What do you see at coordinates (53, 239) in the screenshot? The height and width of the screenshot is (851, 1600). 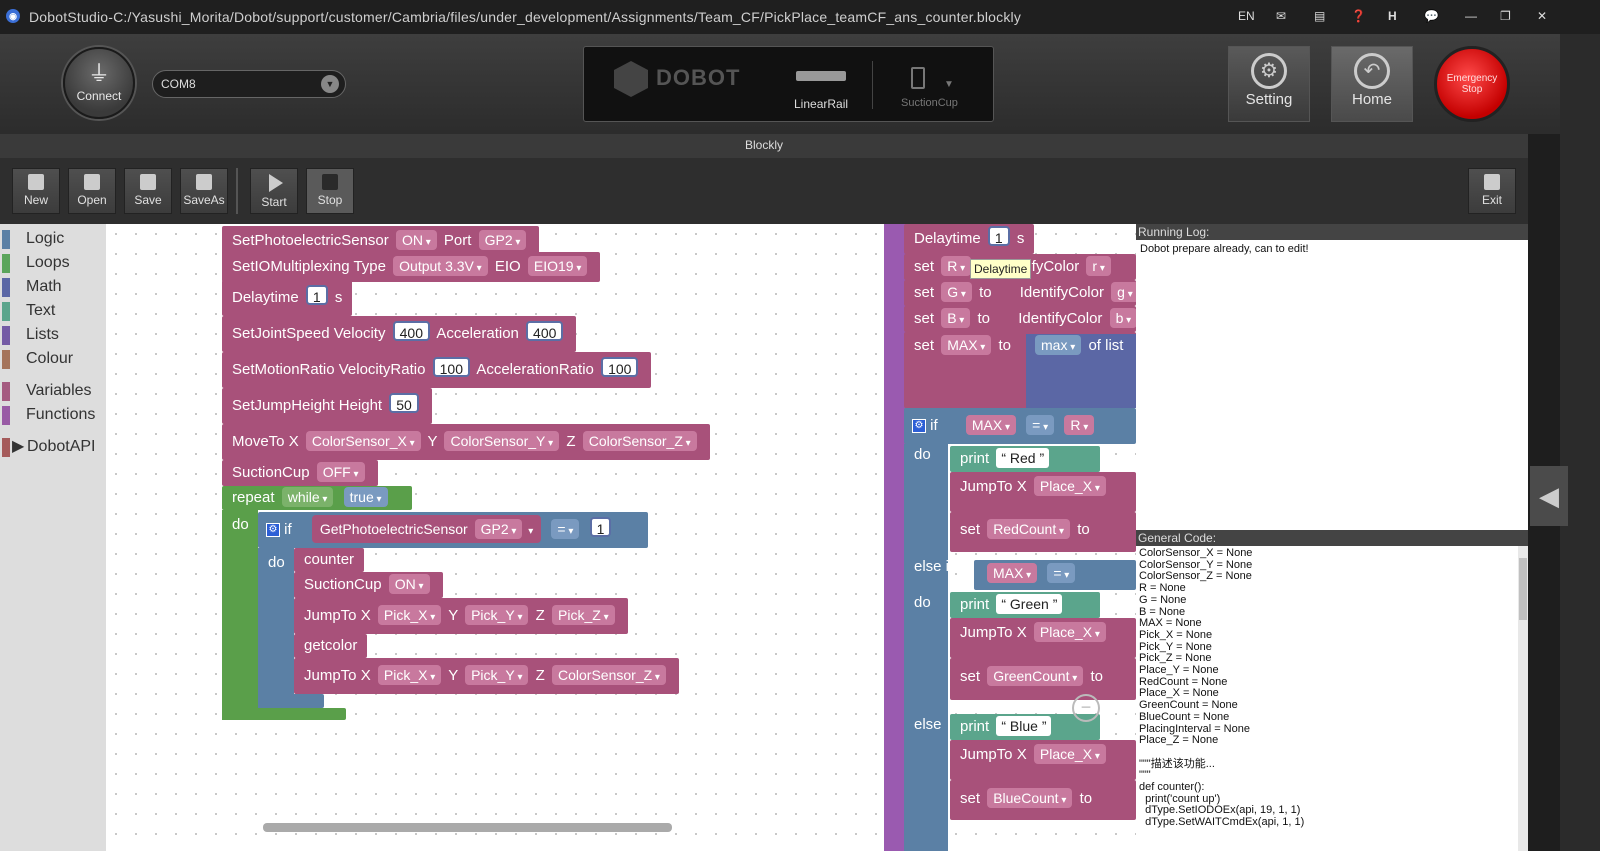 I see `category-logic: Logic` at bounding box center [53, 239].